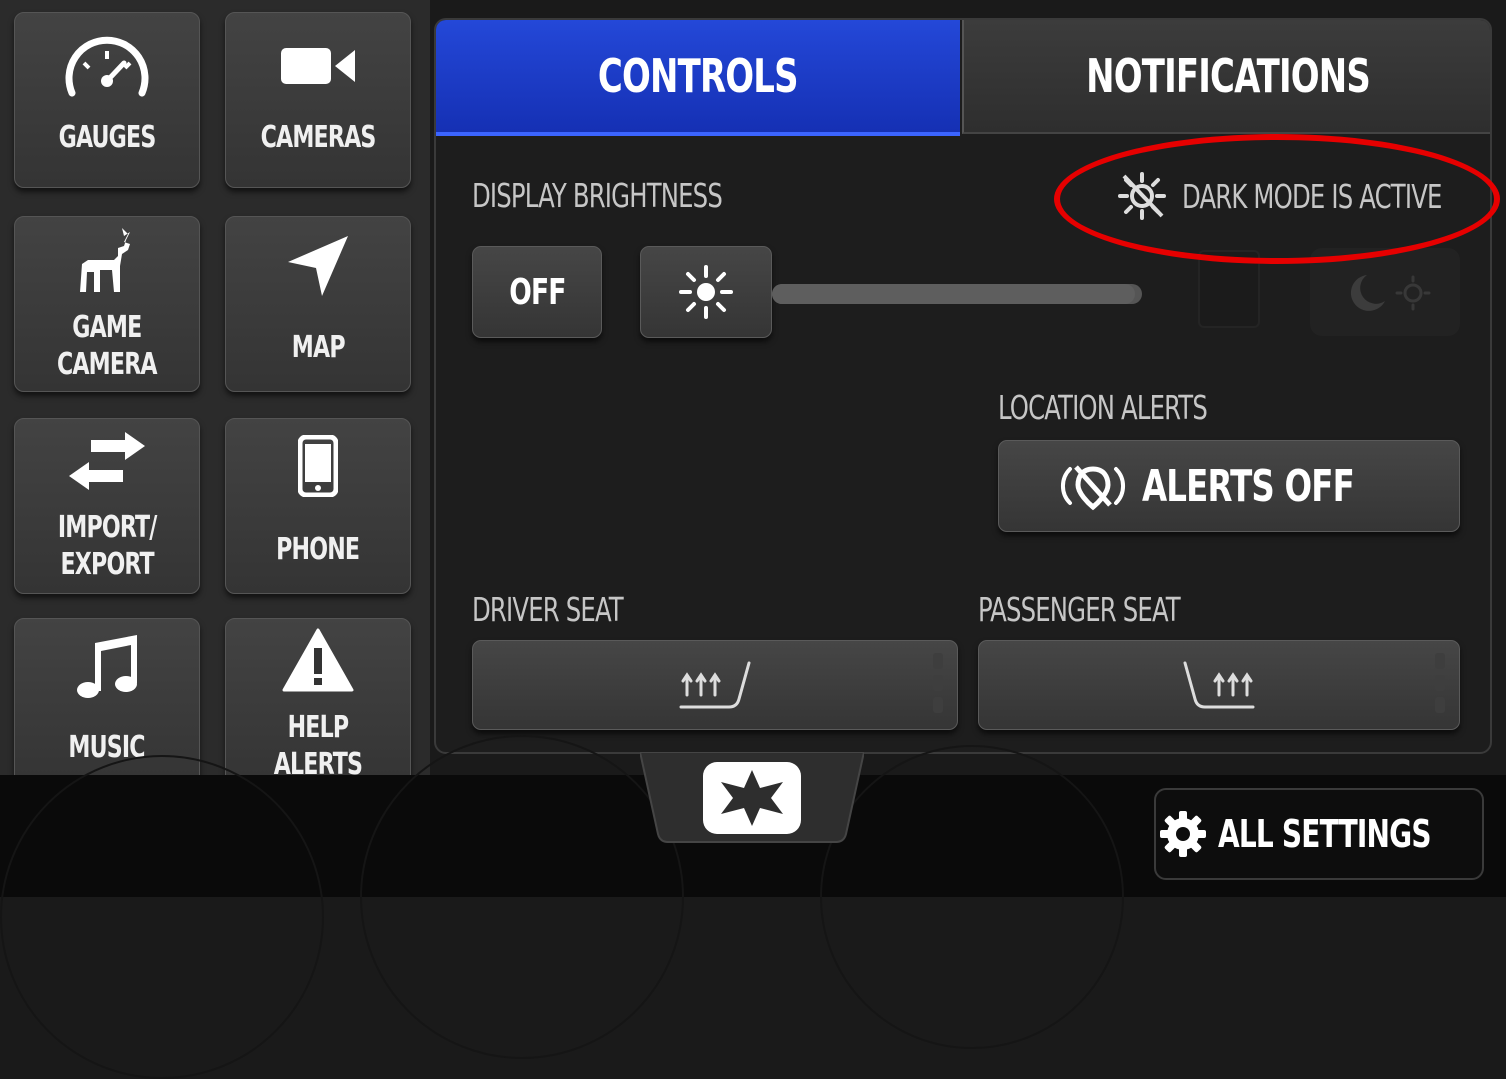 This screenshot has width=1506, height=1079. Describe the element at coordinates (318, 100) in the screenshot. I see `cameras-tile: CAMERAS` at that location.